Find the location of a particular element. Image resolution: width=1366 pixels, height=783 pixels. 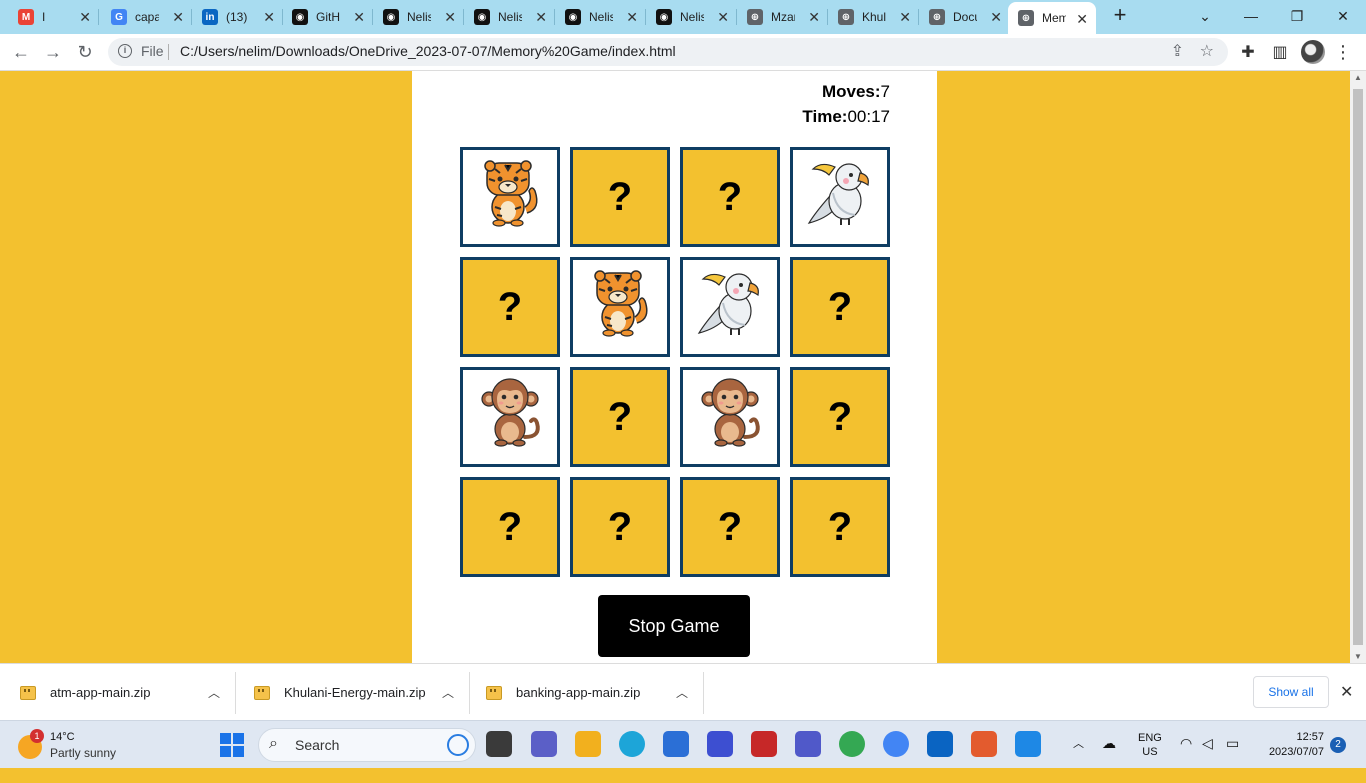

browser-tab: ⊕ Khula ✕ is located at coordinates (873, 17).